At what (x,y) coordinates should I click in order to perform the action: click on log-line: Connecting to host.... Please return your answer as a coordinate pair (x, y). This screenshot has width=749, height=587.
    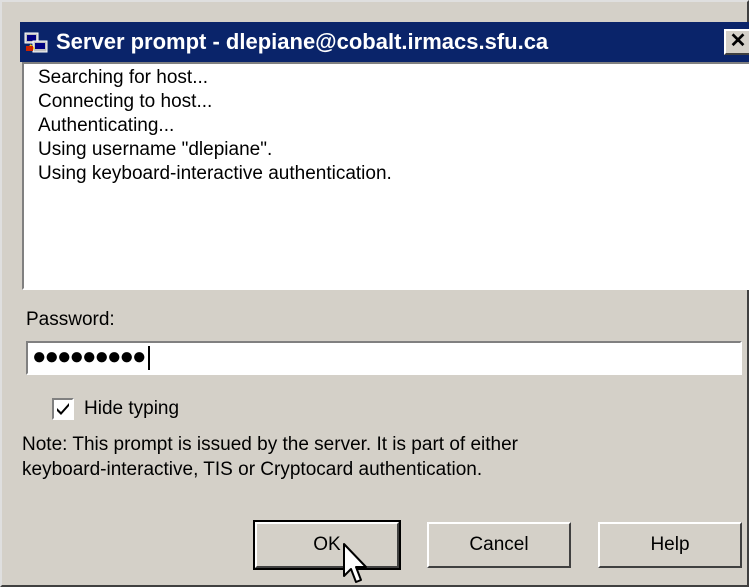
    Looking at the image, I should click on (125, 101).